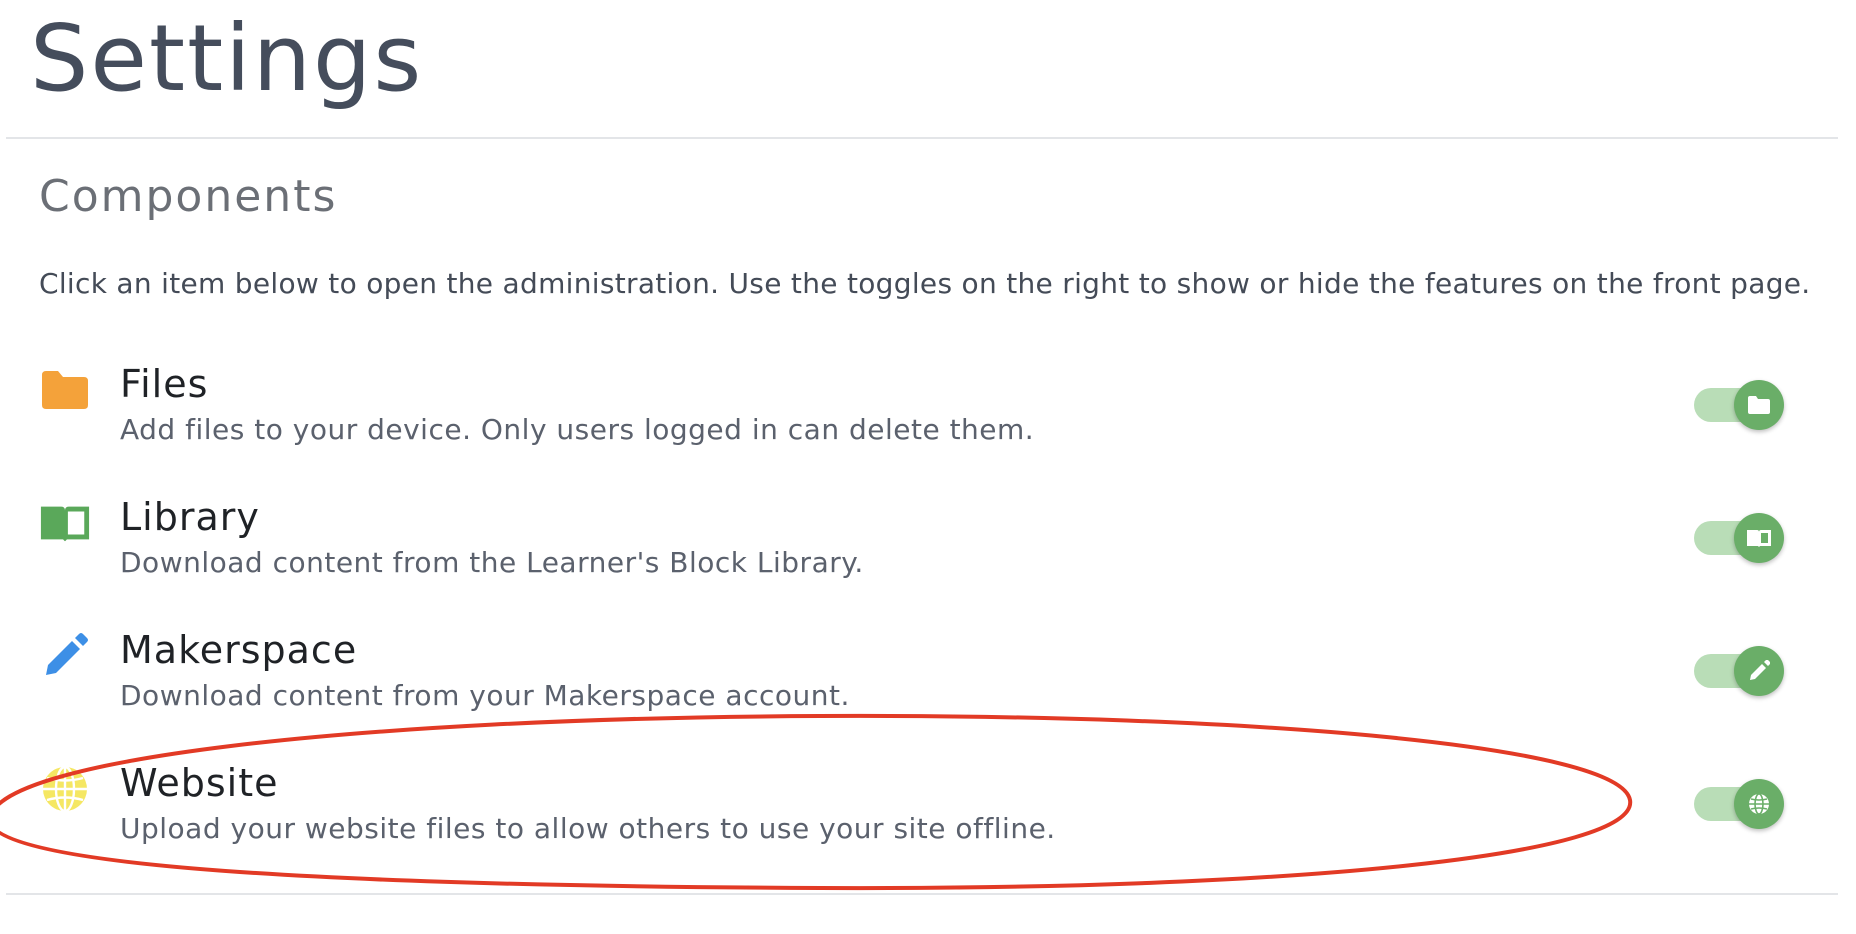  I want to click on makerspace-toggle, so click(1739, 671).